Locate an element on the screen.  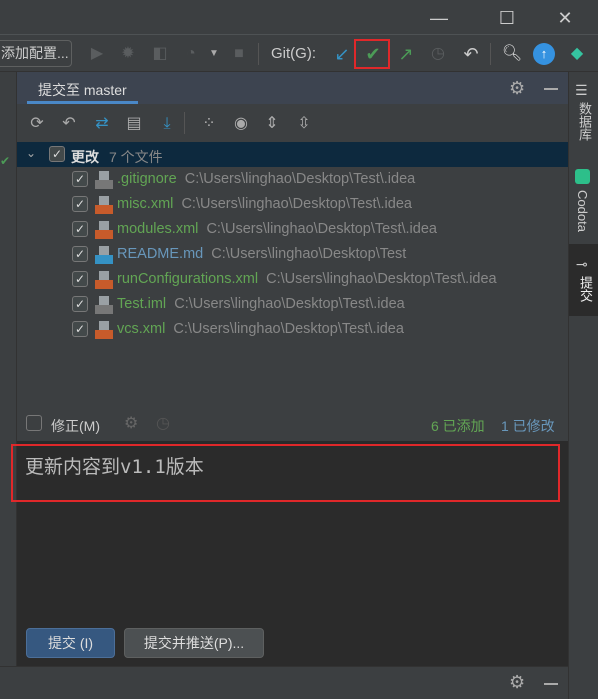
commit-icon: ⊸ is located at coordinates (582, 264).